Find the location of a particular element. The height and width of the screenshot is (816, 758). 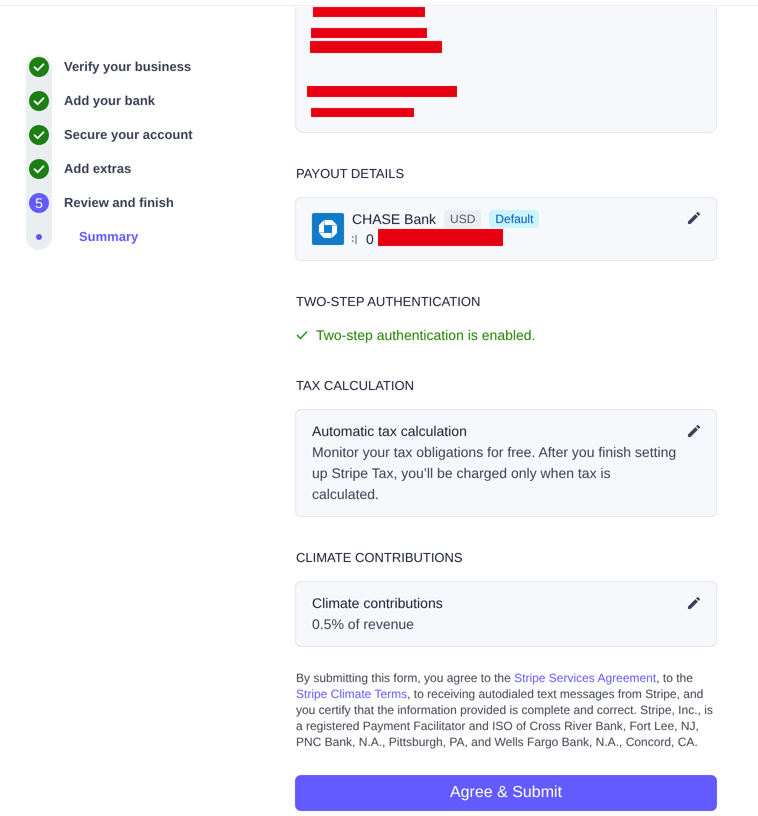

card-description: Monitor your tax obligations for free. After you finish setting up Stripe Tax, you’ll be charged only when tax is calculated. is located at coordinates (495, 473).